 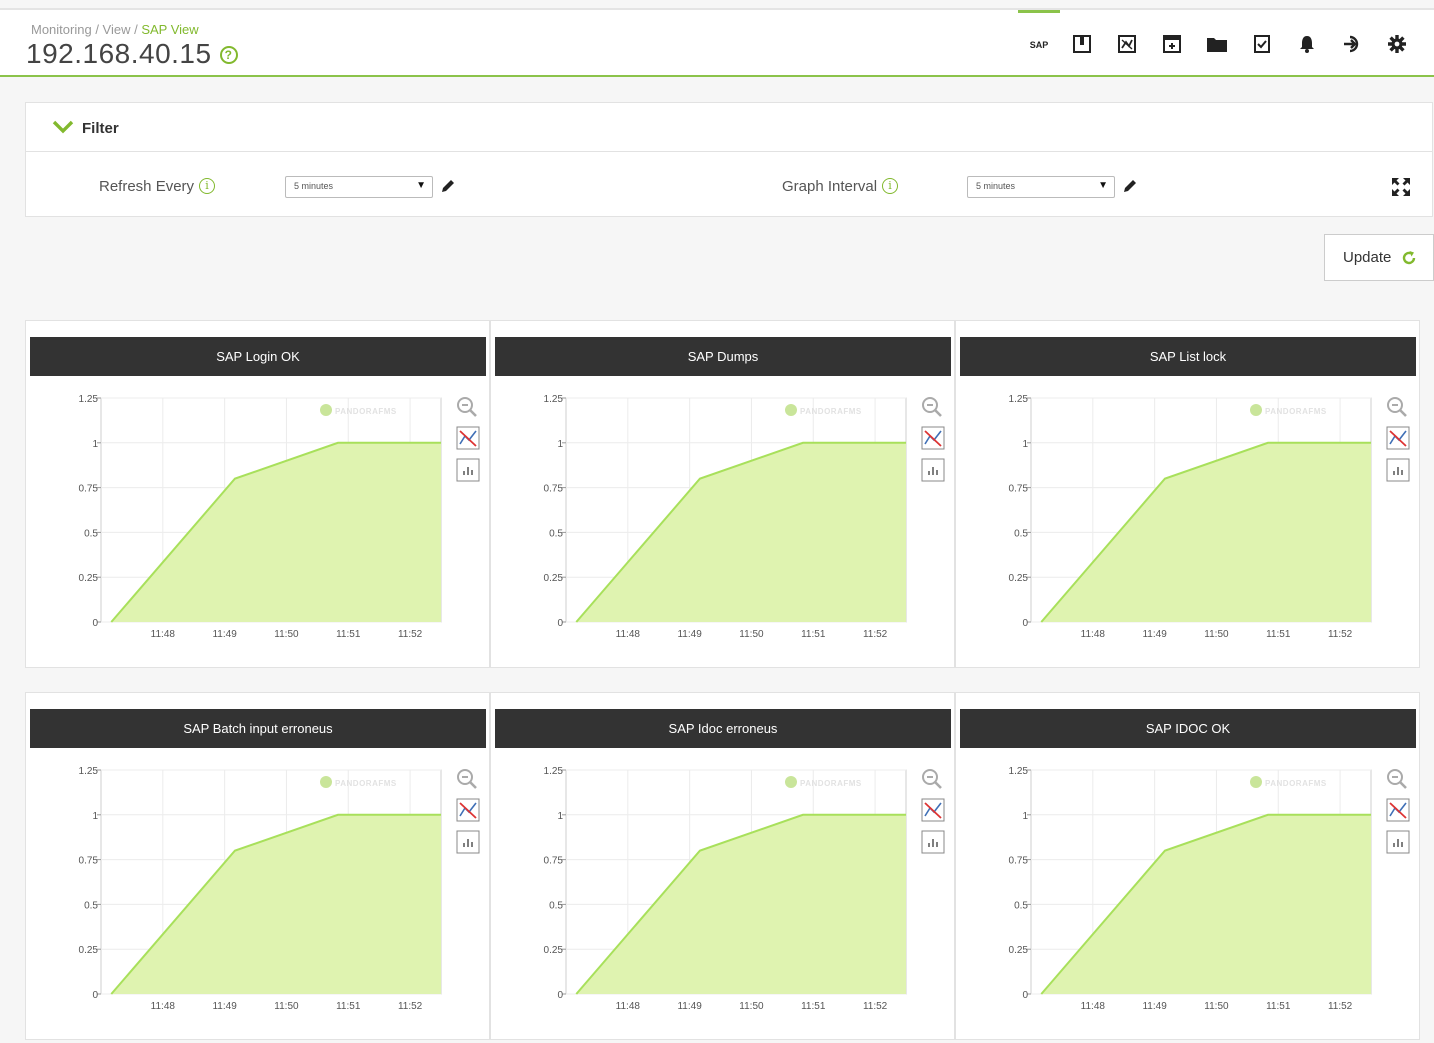 I want to click on checklist-icon, so click(x=1262, y=43).